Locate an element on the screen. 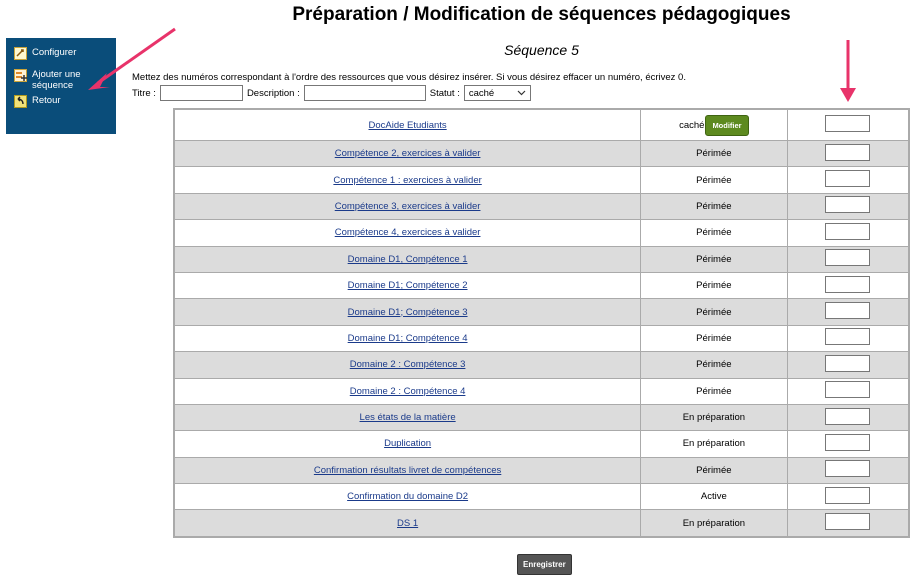 This screenshot has width=923, height=581. table-row: Domaine D1, Compétence 1 Périmée is located at coordinates (541, 259).